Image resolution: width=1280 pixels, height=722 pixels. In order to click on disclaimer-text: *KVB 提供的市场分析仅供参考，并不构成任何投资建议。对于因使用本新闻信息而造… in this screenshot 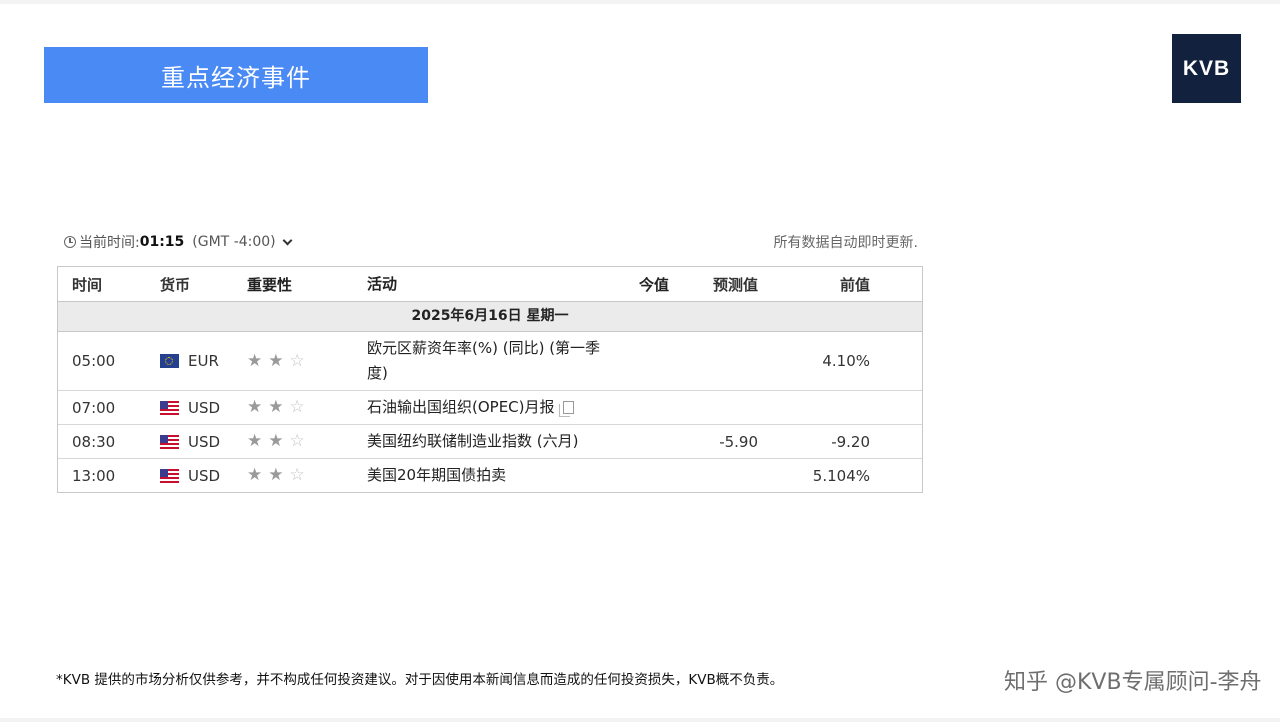, I will do `click(420, 680)`.